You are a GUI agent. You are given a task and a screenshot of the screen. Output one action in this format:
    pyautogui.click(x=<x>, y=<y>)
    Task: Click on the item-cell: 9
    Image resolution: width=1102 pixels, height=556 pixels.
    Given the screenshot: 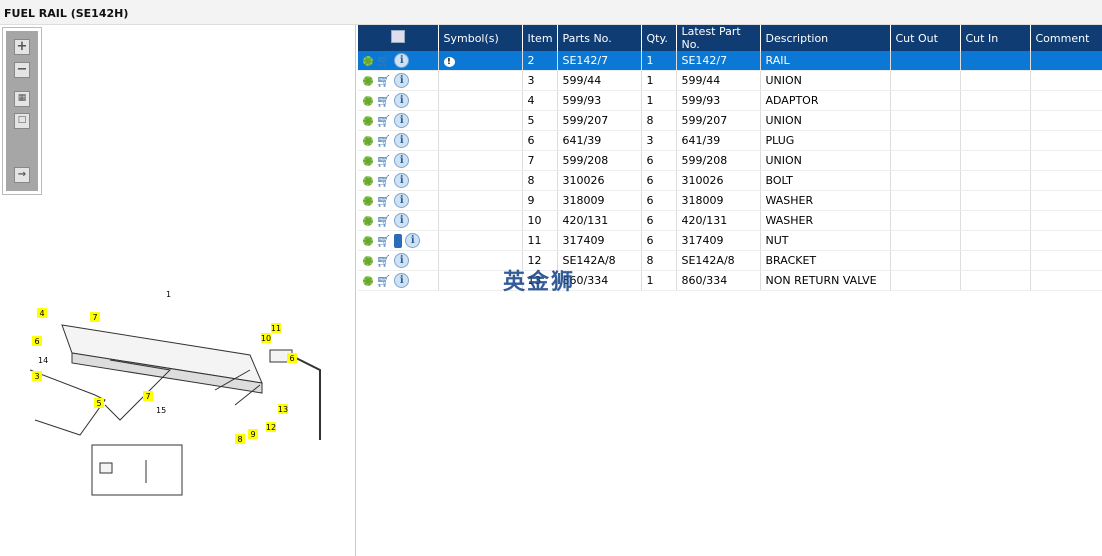 What is the action you would take?
    pyautogui.click(x=540, y=200)
    